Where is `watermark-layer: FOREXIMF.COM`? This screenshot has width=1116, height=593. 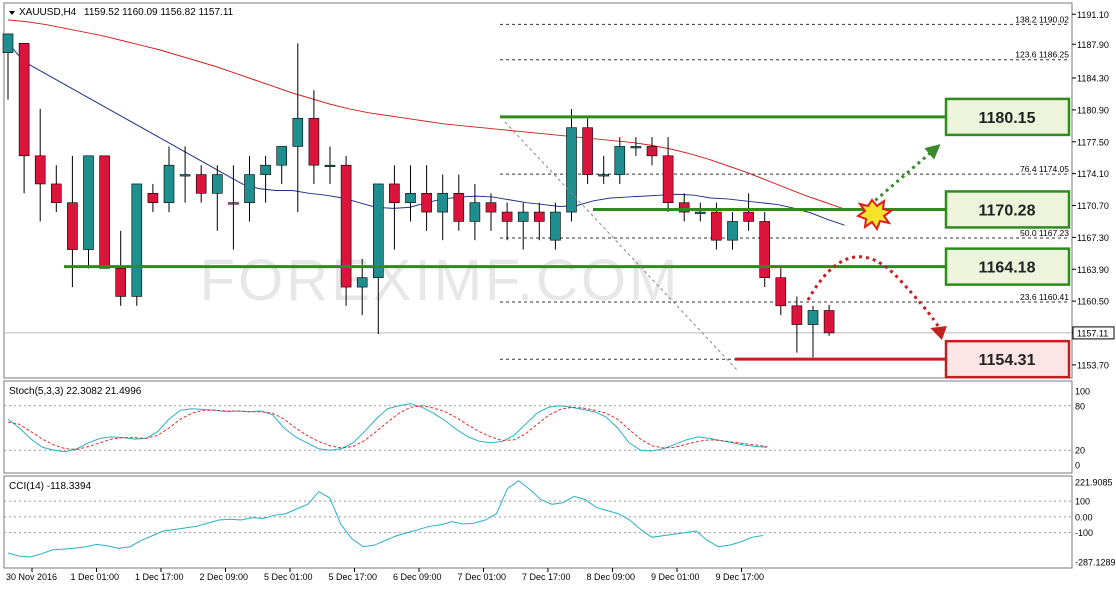
watermark-layer: FOREXIMF.COM is located at coordinates (440, 280).